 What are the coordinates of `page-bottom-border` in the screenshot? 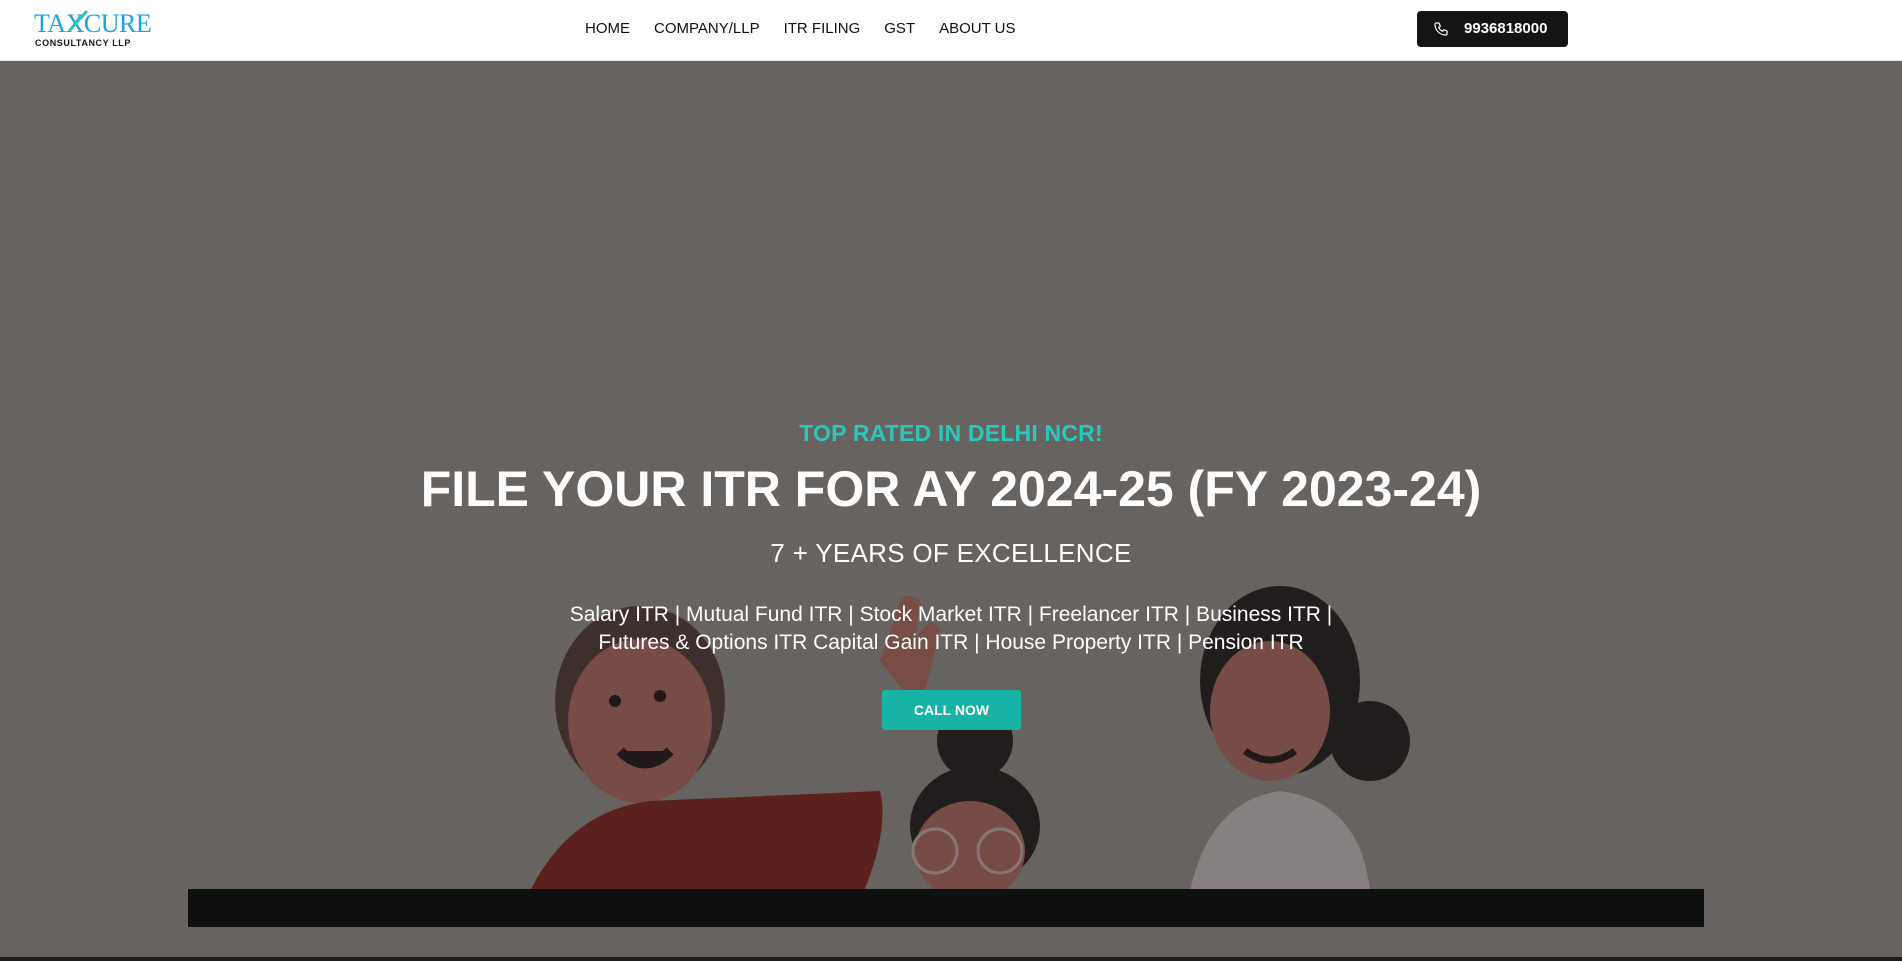 It's located at (951, 959).